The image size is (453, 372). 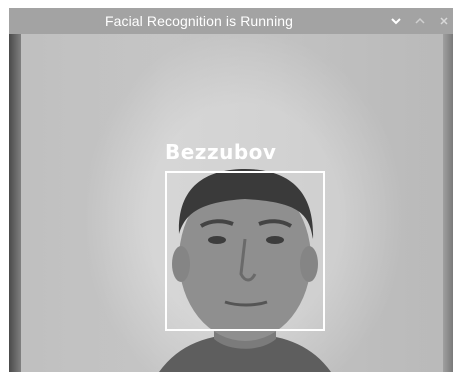 What do you see at coordinates (199, 21) in the screenshot?
I see `window-title: Facial Recognition is Running` at bounding box center [199, 21].